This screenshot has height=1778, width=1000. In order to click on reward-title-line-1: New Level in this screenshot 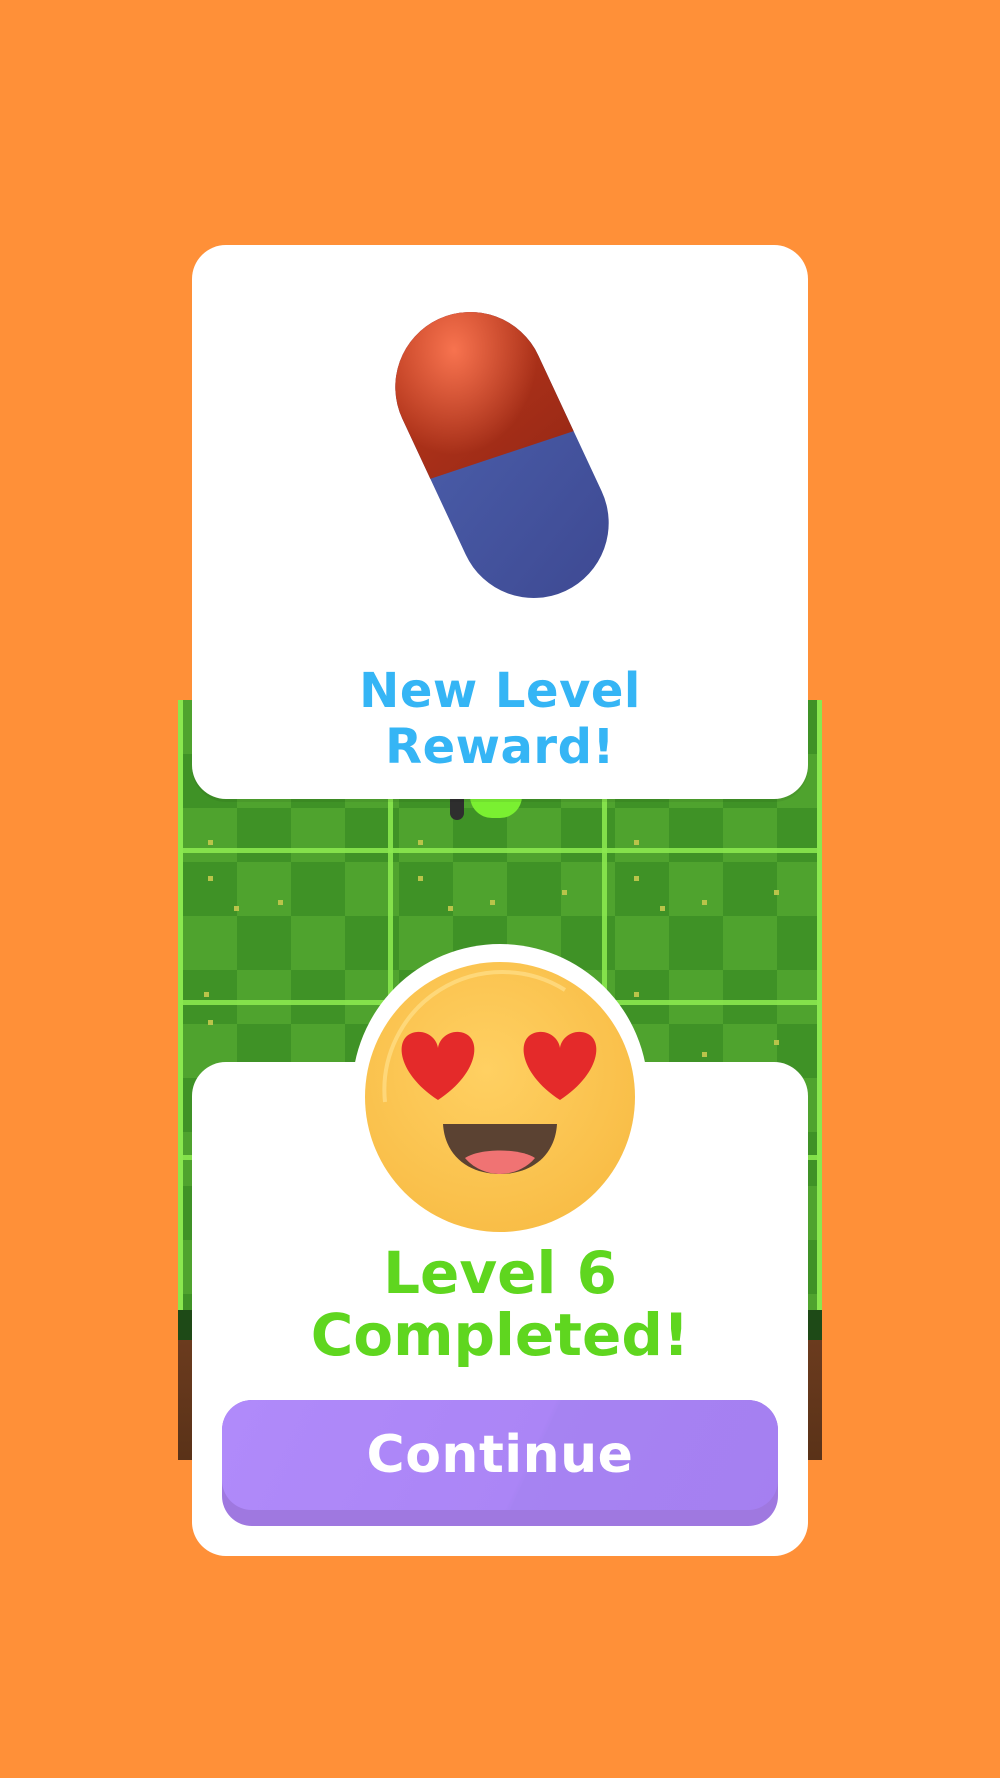, I will do `click(500, 691)`.